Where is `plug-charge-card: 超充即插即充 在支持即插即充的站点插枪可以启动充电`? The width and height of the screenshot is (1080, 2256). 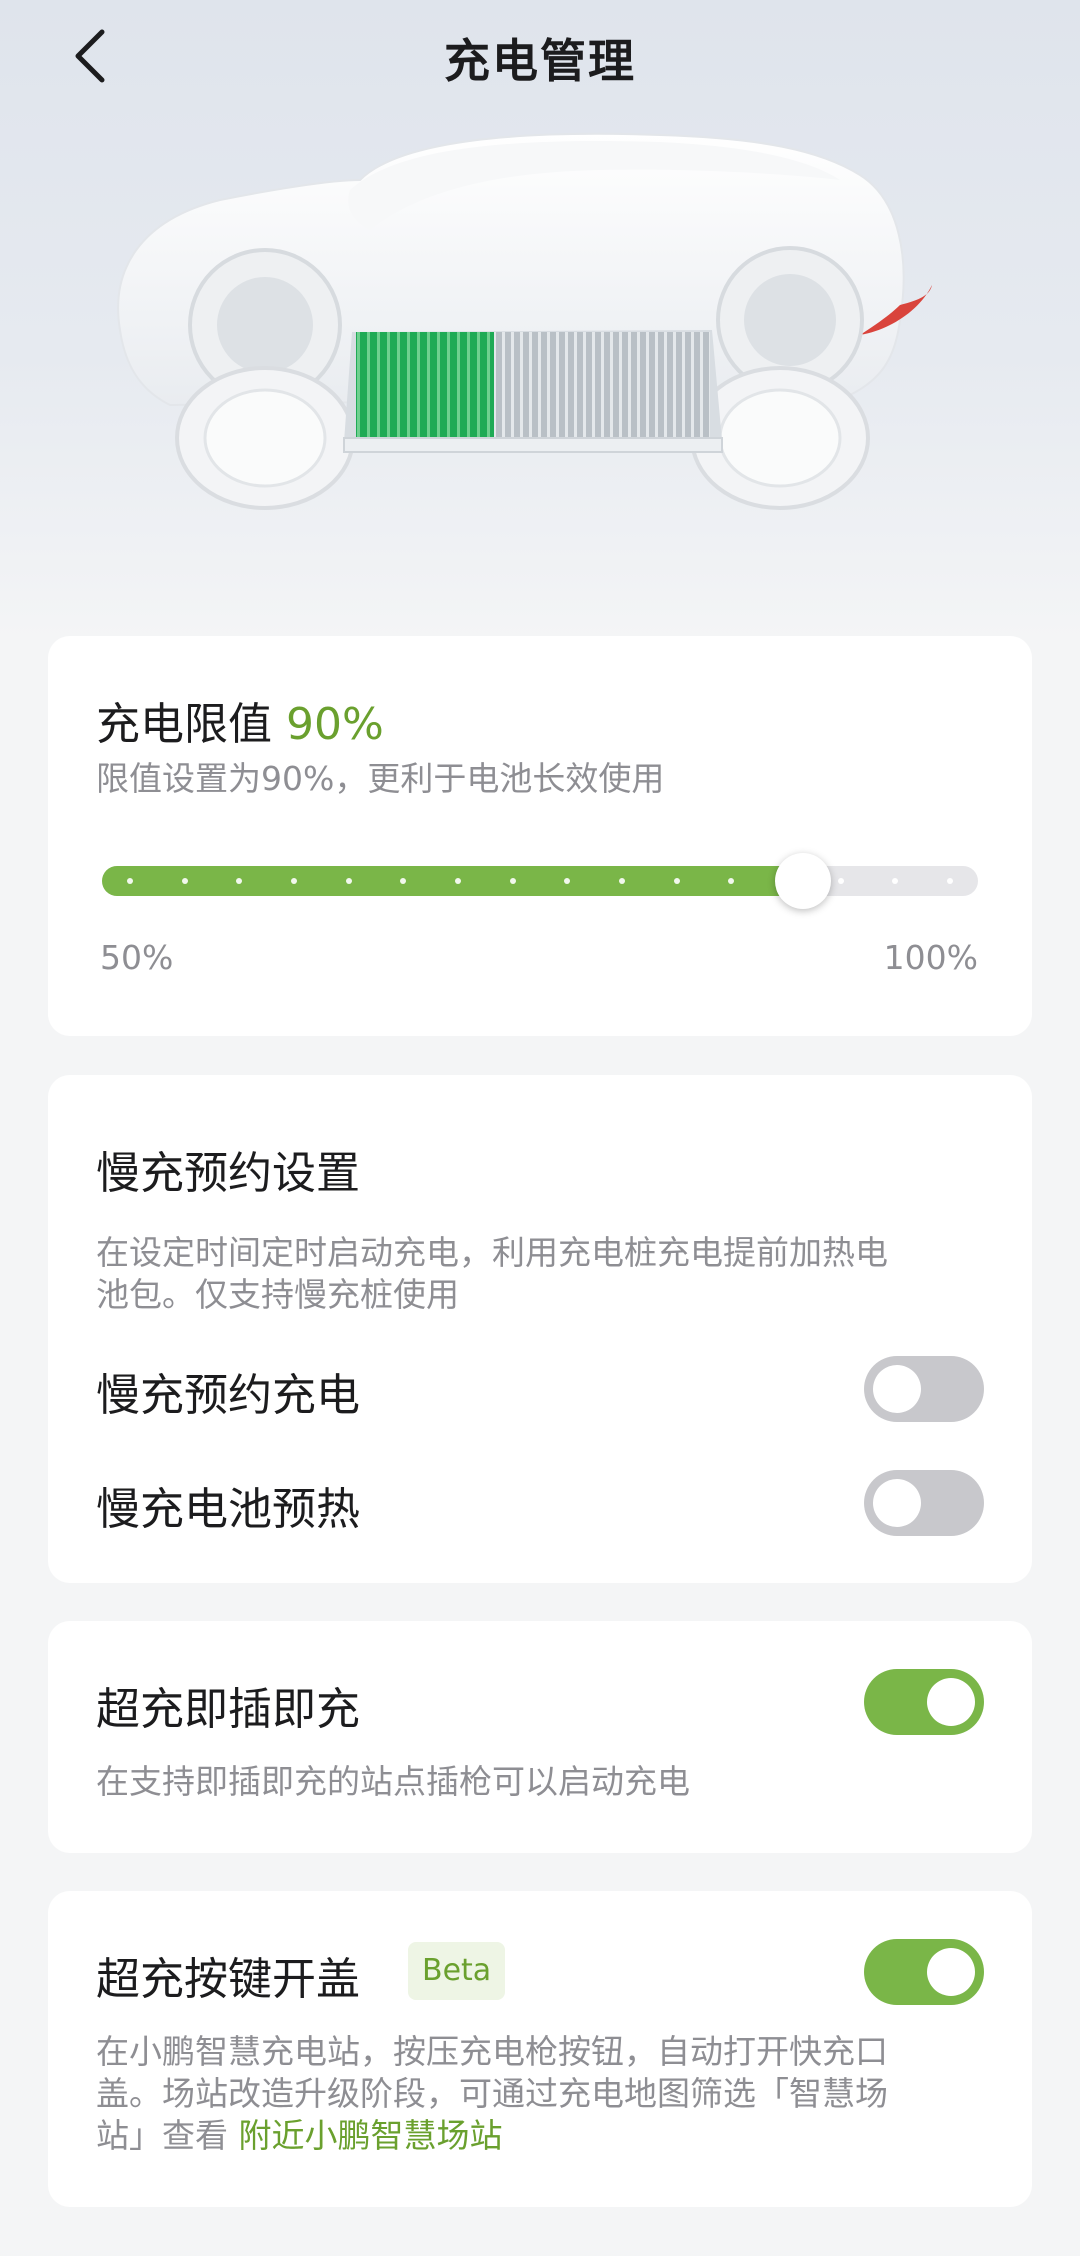 plug-charge-card: 超充即插即充 在支持即插即充的站点插枪可以启动充电 is located at coordinates (540, 1737).